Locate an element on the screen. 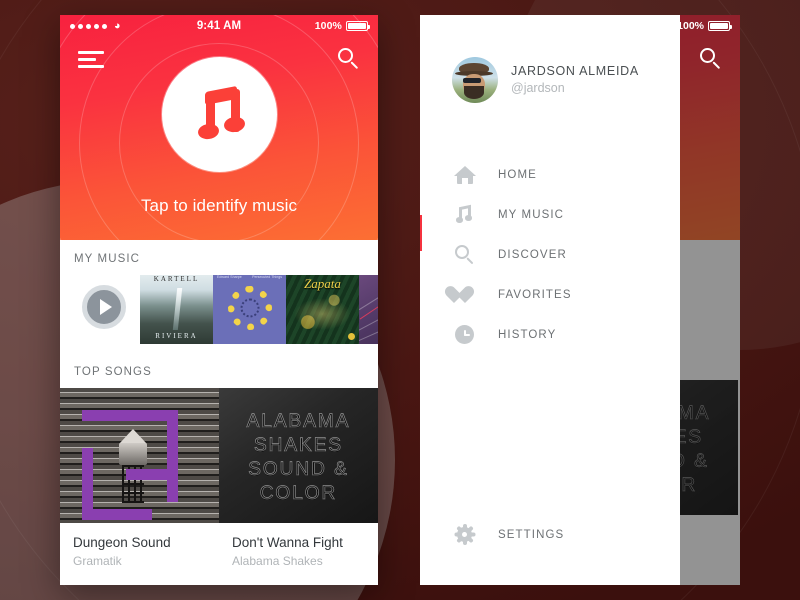  play-icon is located at coordinates (105, 307).